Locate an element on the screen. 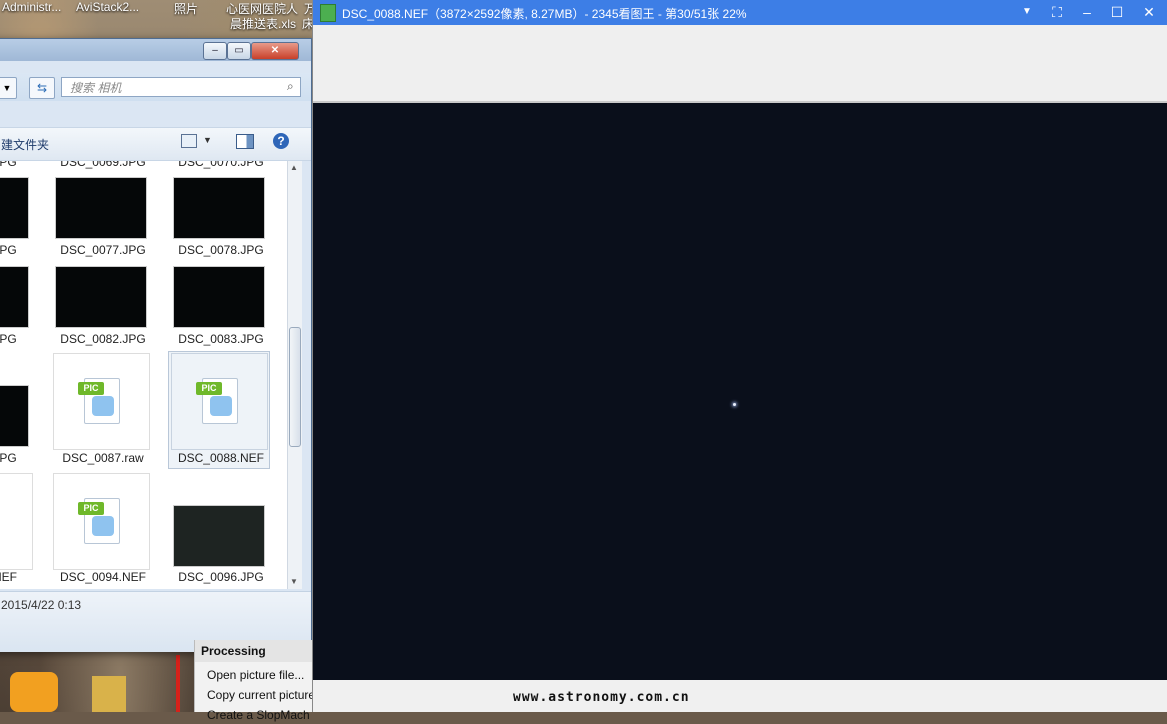 Image resolution: width=1167 pixels, height=724 pixels. scrollbar-thumb is located at coordinates (295, 387).